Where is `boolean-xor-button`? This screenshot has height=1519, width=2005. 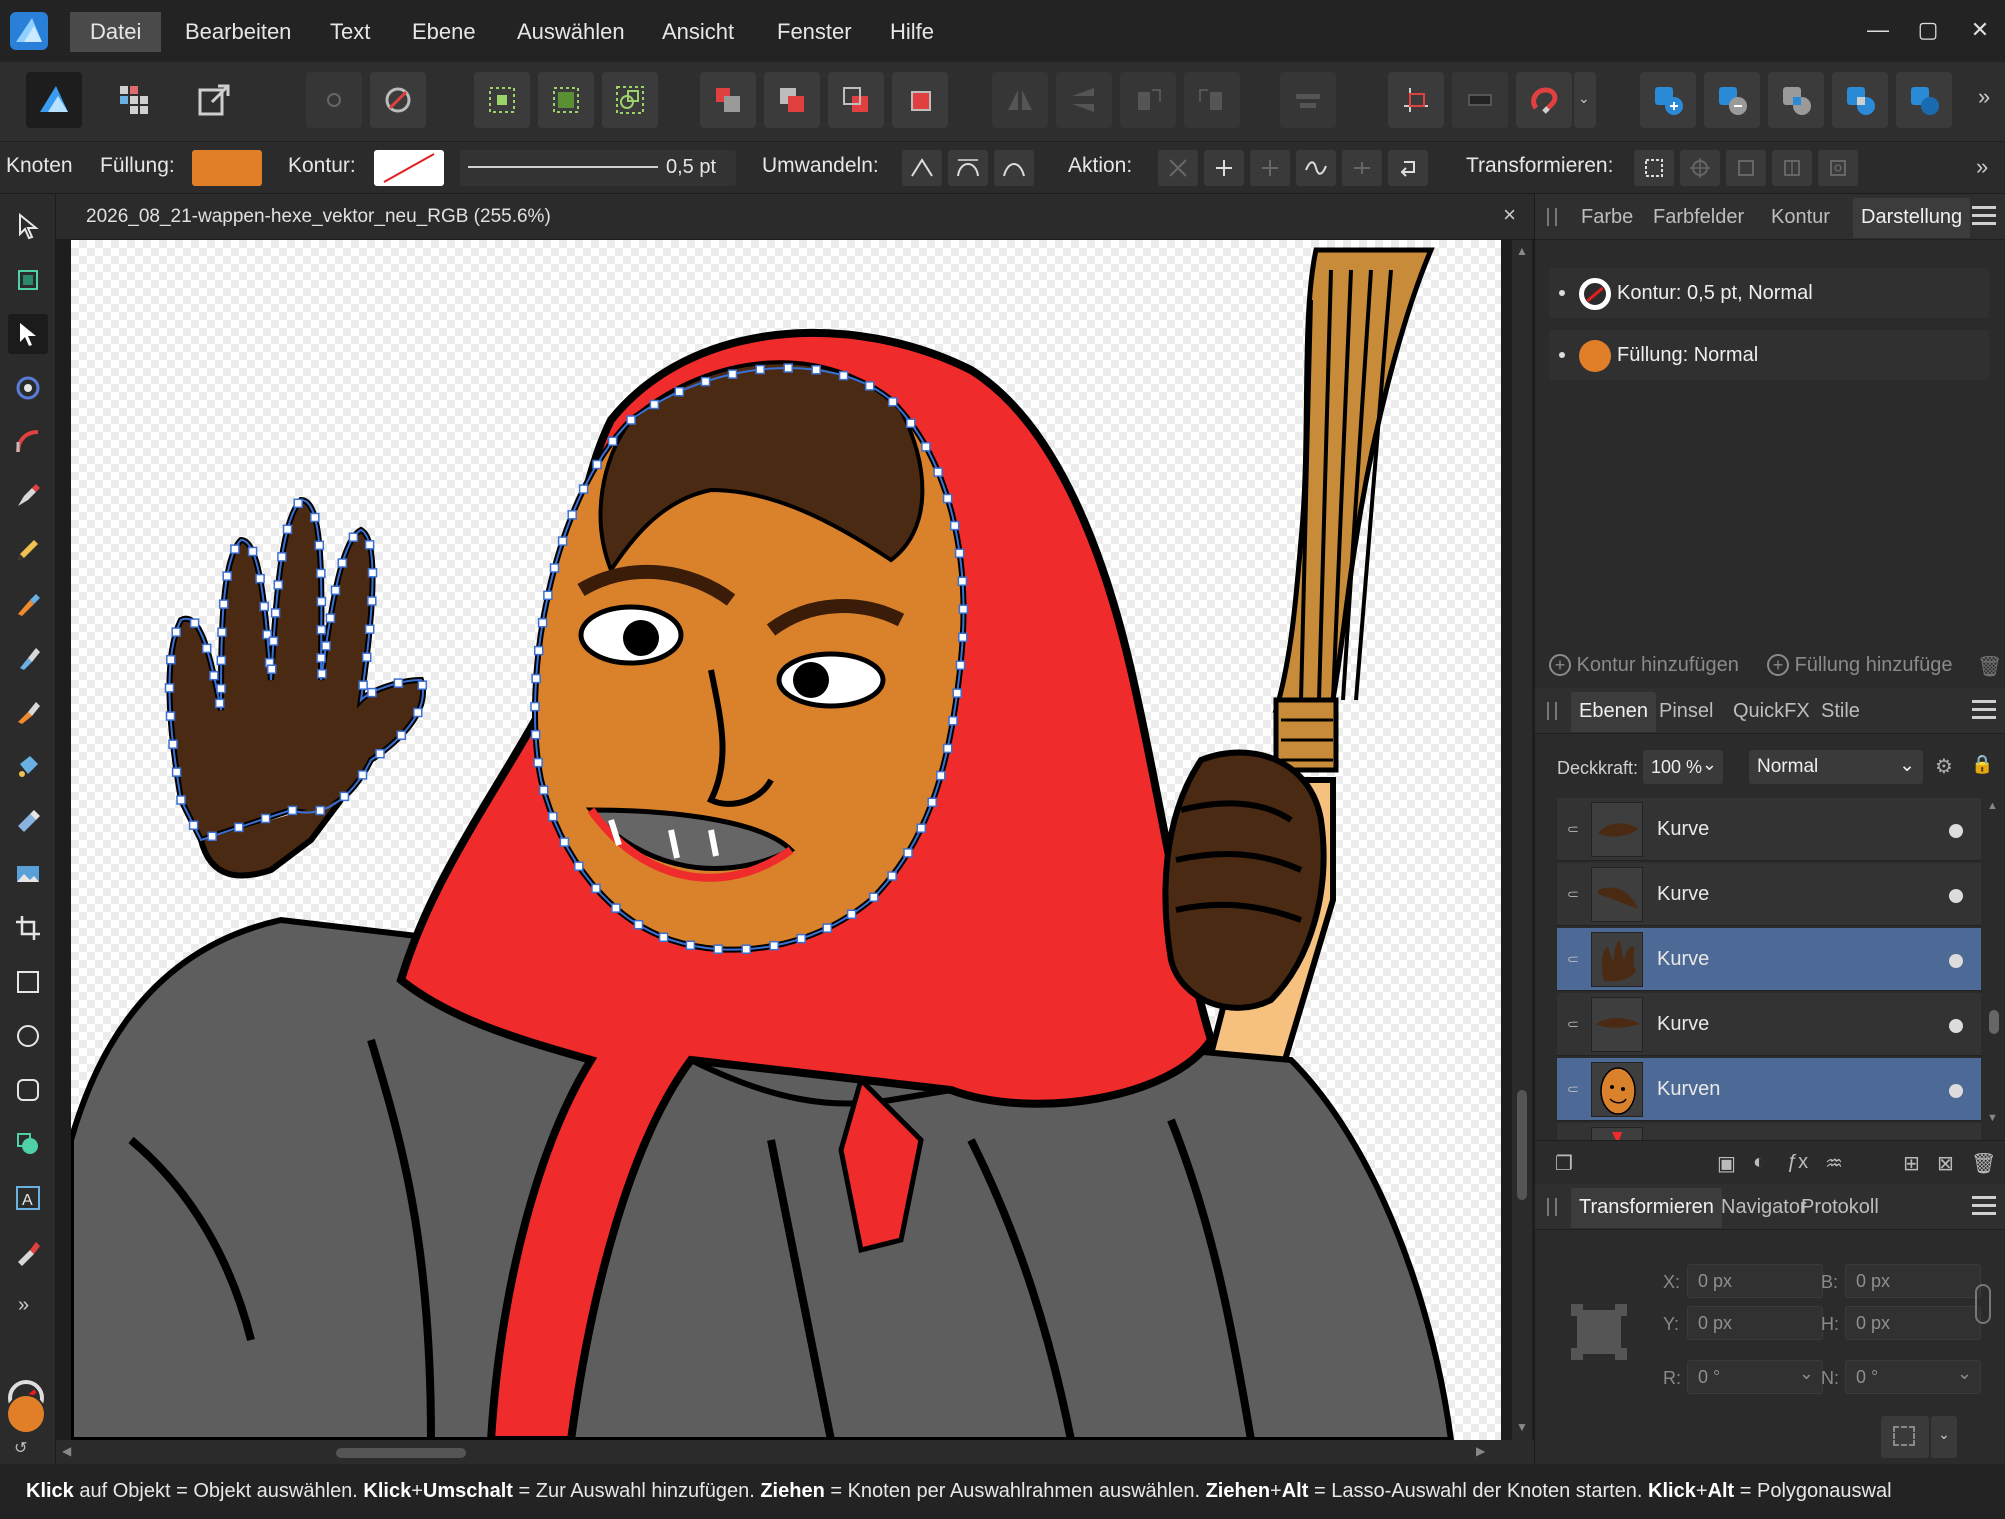 boolean-xor-button is located at coordinates (1860, 100).